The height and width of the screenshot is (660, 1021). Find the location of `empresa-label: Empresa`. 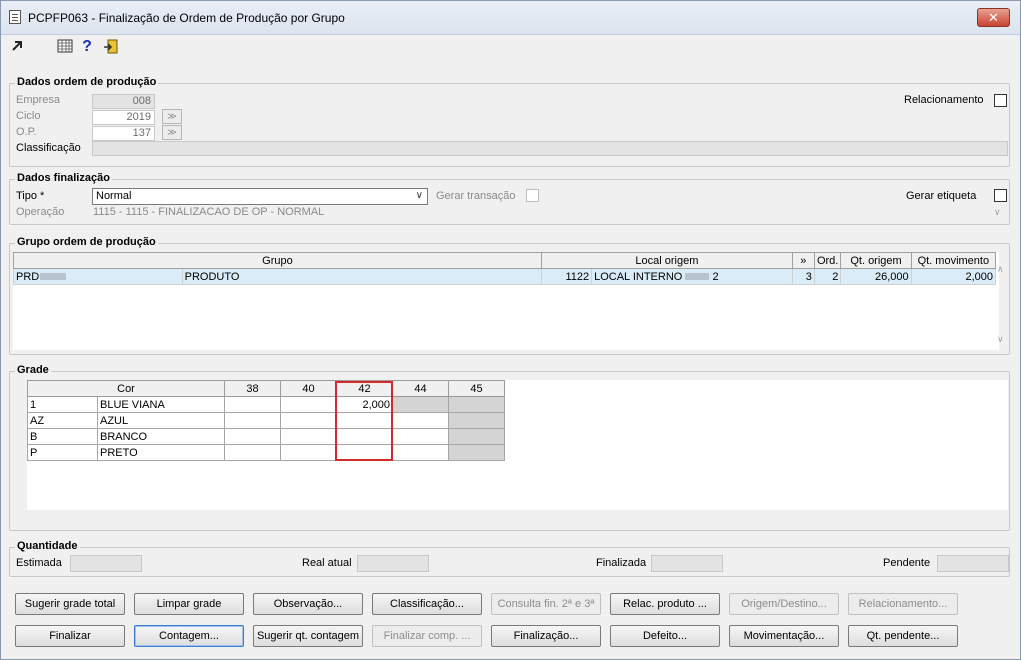

empresa-label: Empresa is located at coordinates (38, 100).